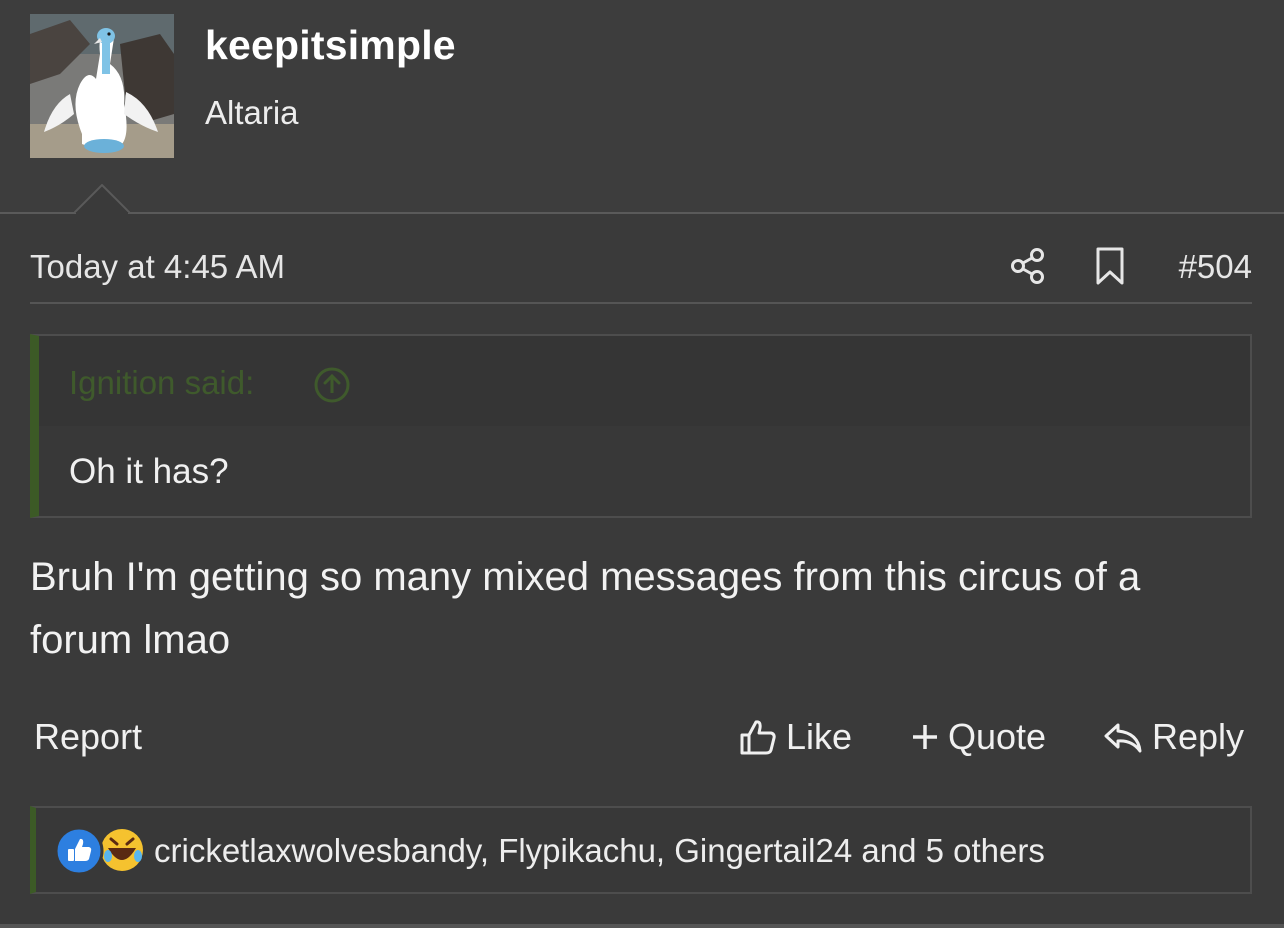  Describe the element at coordinates (79, 851) in the screenshot. I see `like-reaction-icon` at that location.